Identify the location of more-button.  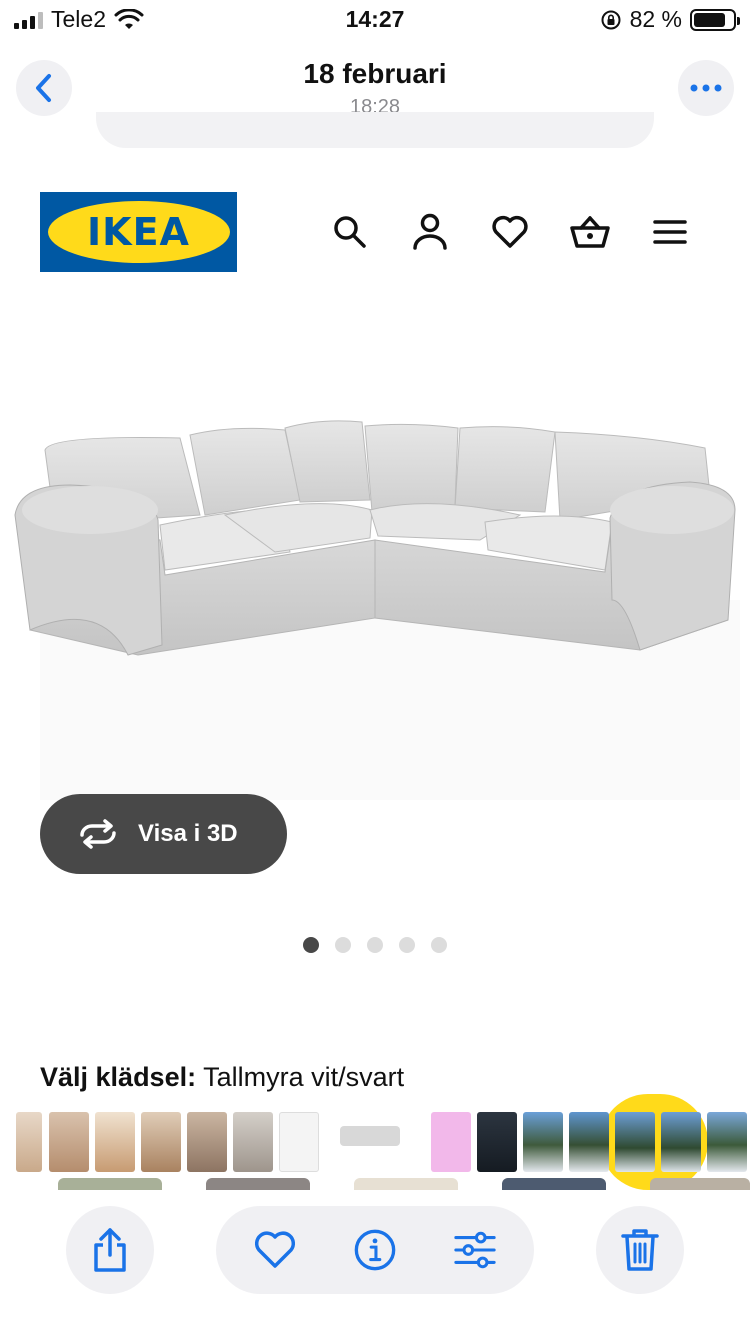
(706, 88).